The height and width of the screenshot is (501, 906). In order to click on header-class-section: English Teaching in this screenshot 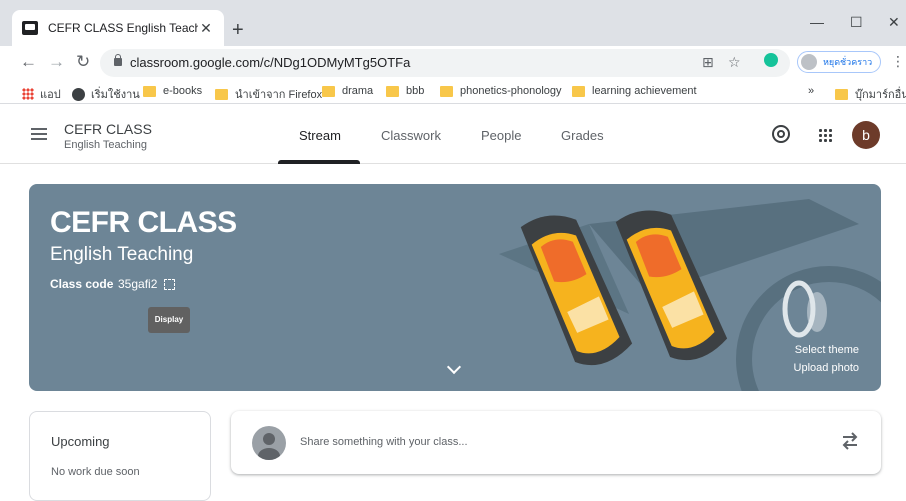, I will do `click(105, 145)`.